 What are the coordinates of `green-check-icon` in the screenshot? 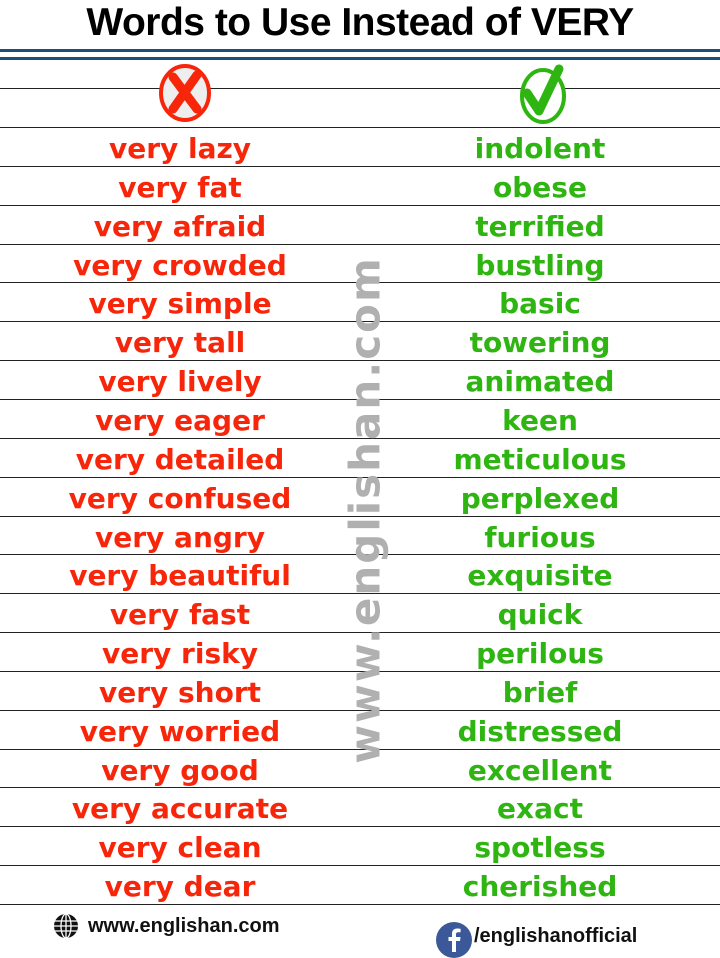 It's located at (543, 94).